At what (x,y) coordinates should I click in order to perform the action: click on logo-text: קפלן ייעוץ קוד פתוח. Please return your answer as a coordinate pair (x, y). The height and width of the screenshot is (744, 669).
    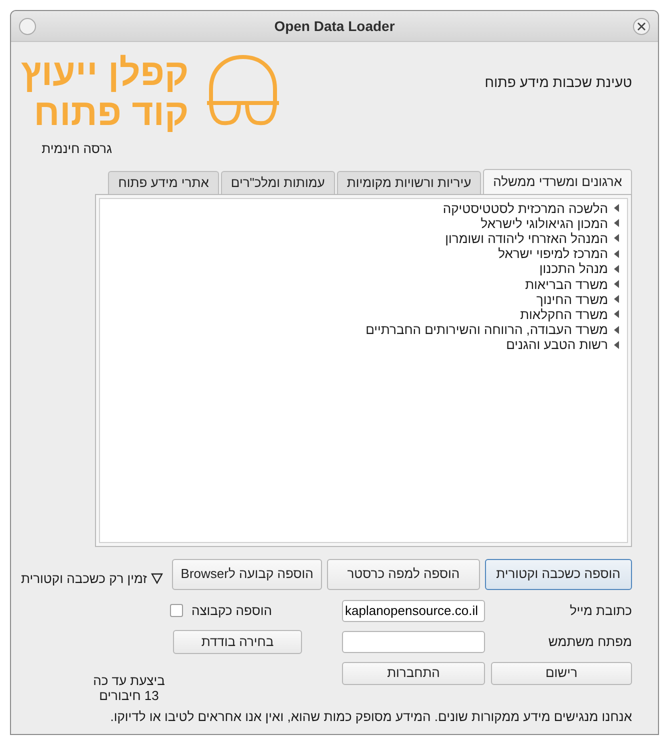
    Looking at the image, I should click on (105, 93).